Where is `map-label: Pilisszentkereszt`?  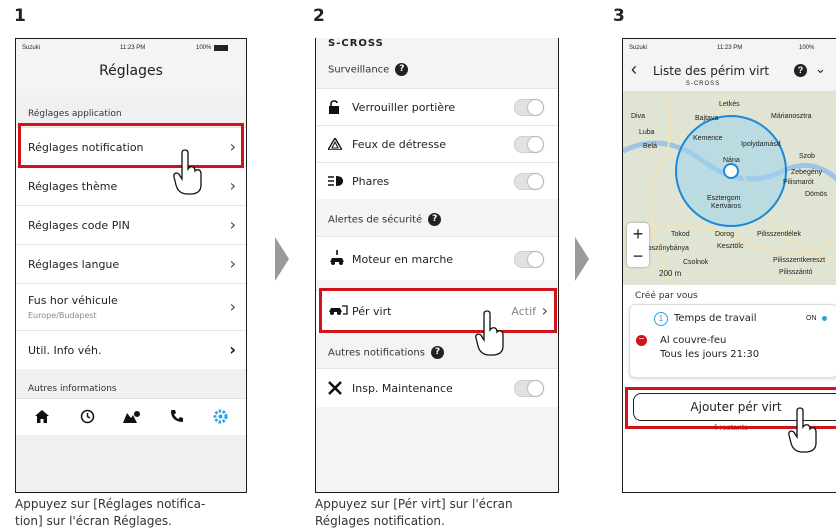 map-label: Pilisszentkereszt is located at coordinates (799, 260).